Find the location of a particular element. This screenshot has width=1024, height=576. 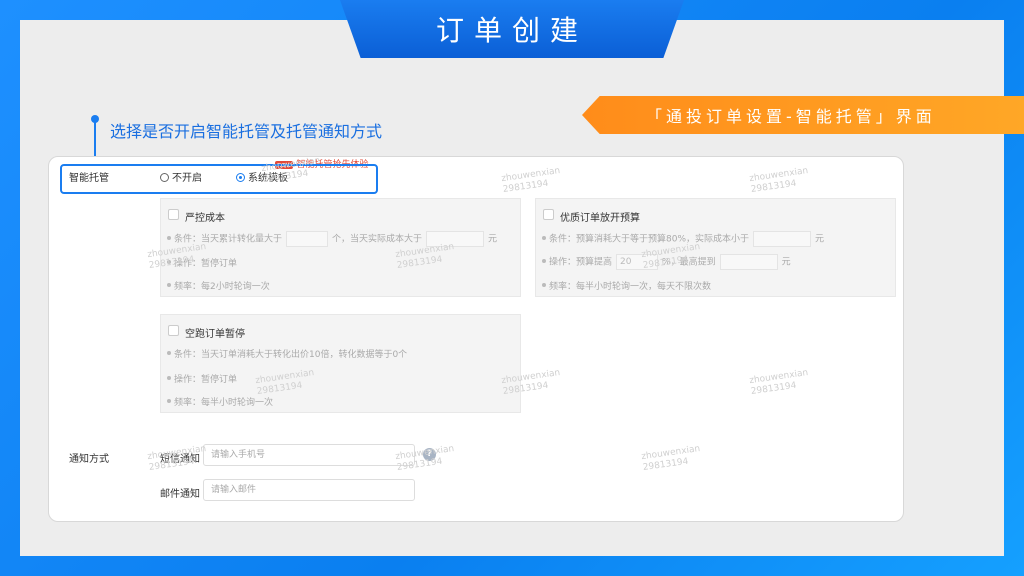

empty-run-condition: 条件：当天订单消耗大于转化出价10倍，转化数据等于0个 is located at coordinates (287, 353).